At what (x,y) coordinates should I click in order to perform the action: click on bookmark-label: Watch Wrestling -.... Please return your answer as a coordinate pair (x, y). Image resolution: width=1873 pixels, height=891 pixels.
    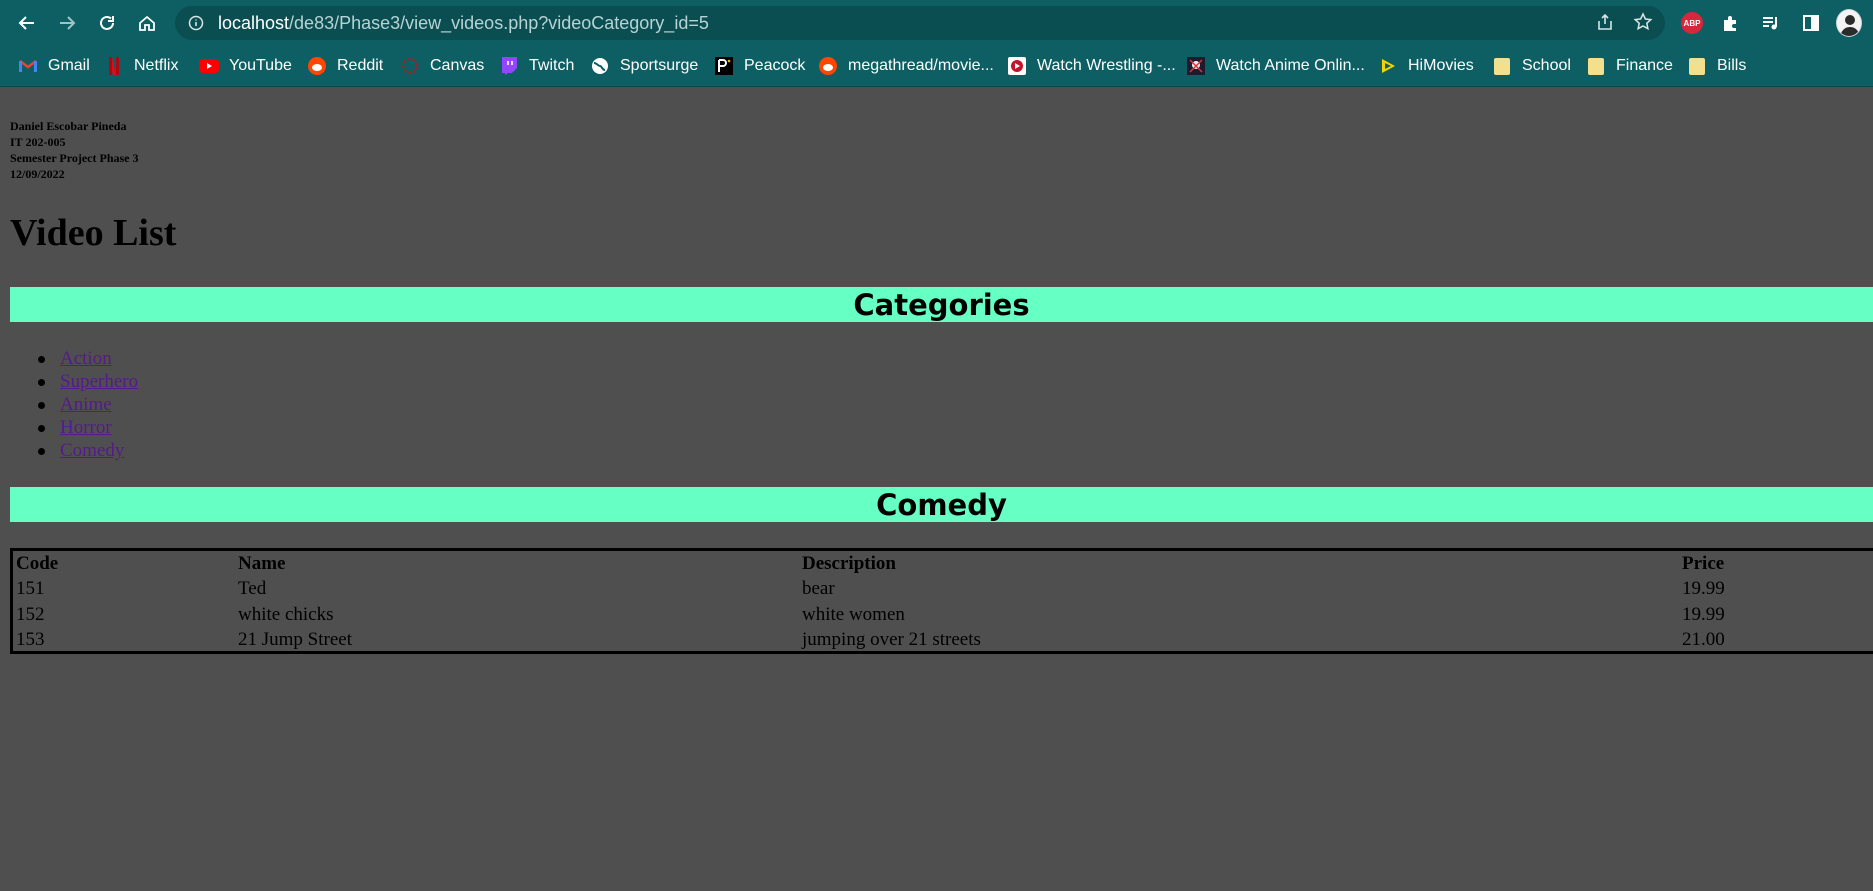
    Looking at the image, I should click on (1106, 65).